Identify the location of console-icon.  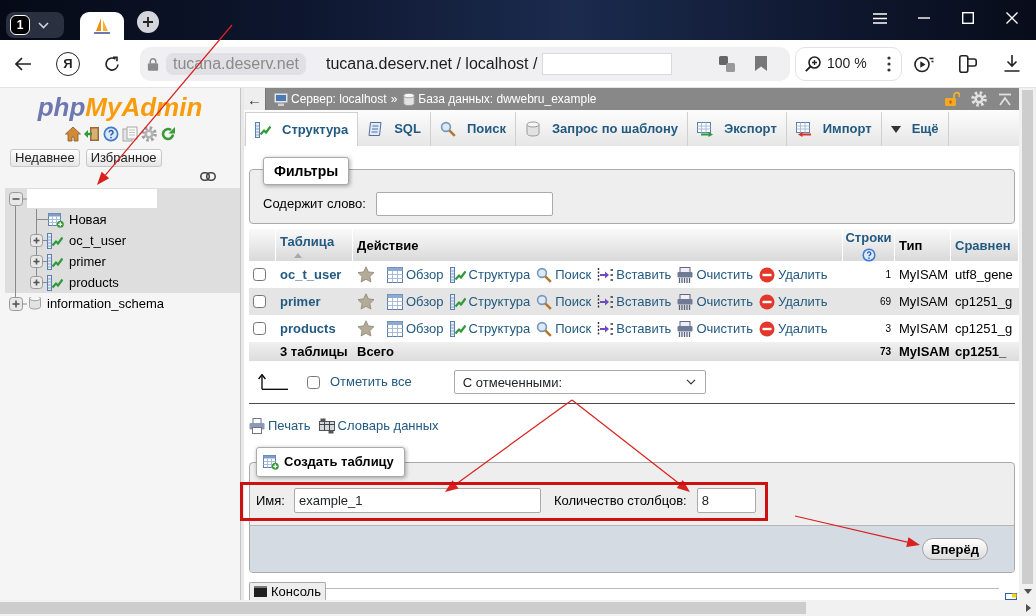
(260, 591).